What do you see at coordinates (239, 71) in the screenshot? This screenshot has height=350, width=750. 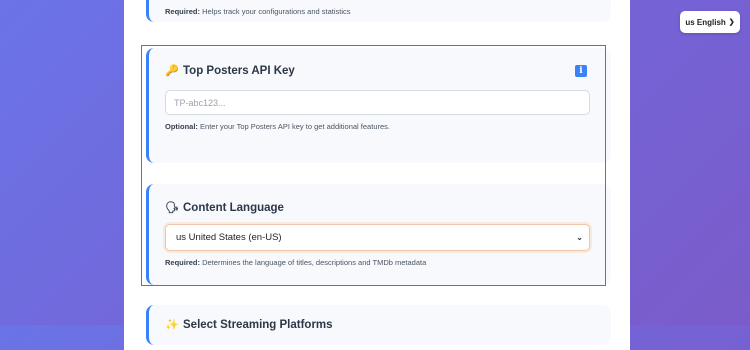 I see `api-key-title-text: Top Posters API Key` at bounding box center [239, 71].